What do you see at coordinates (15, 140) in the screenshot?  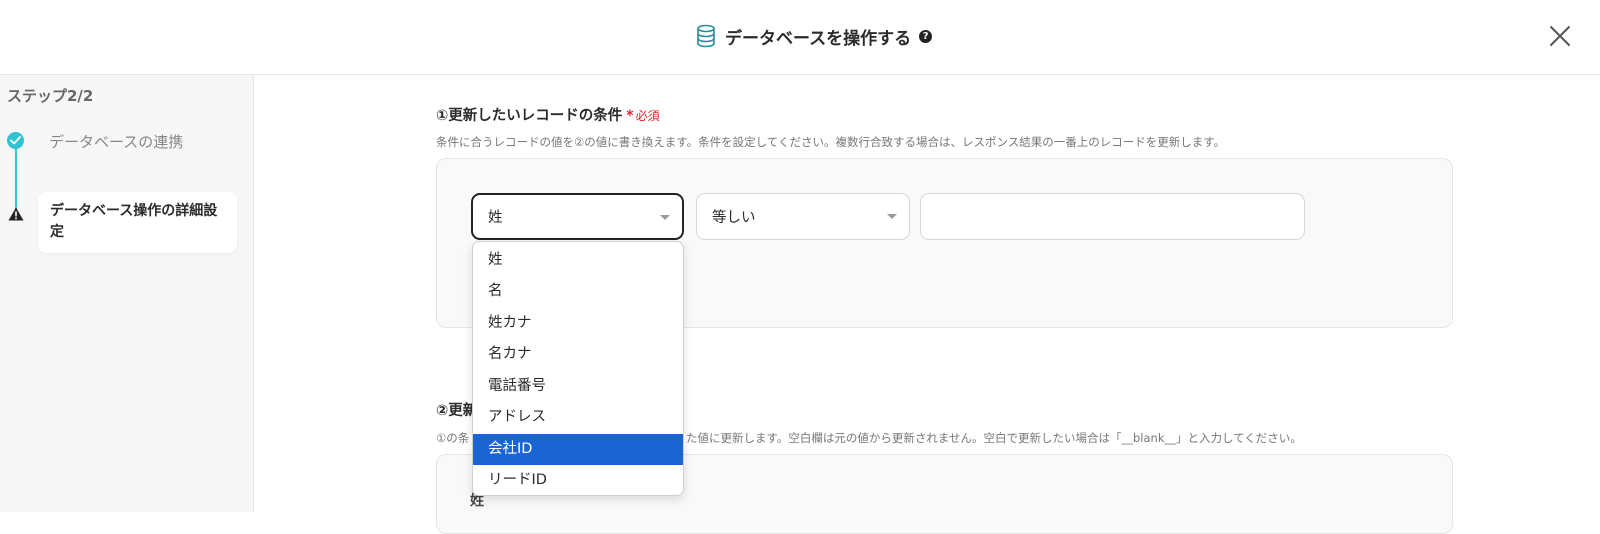 I see `check-circle-icon` at bounding box center [15, 140].